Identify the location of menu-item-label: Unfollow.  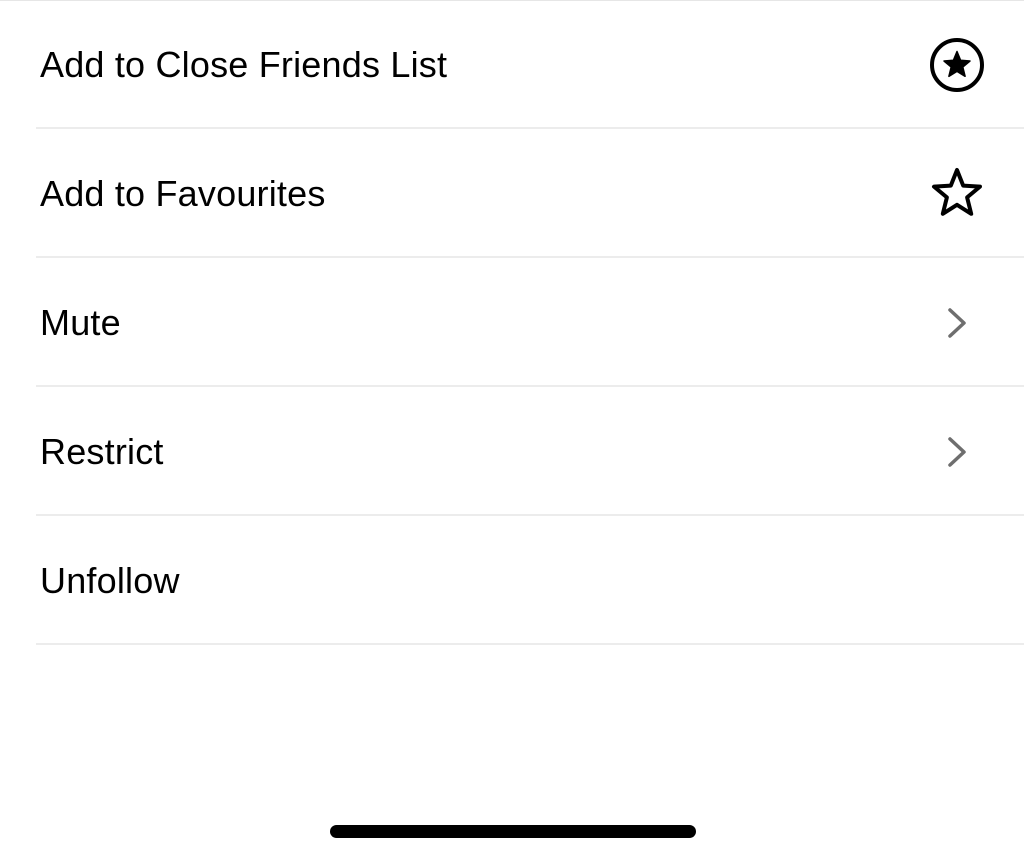
(110, 580).